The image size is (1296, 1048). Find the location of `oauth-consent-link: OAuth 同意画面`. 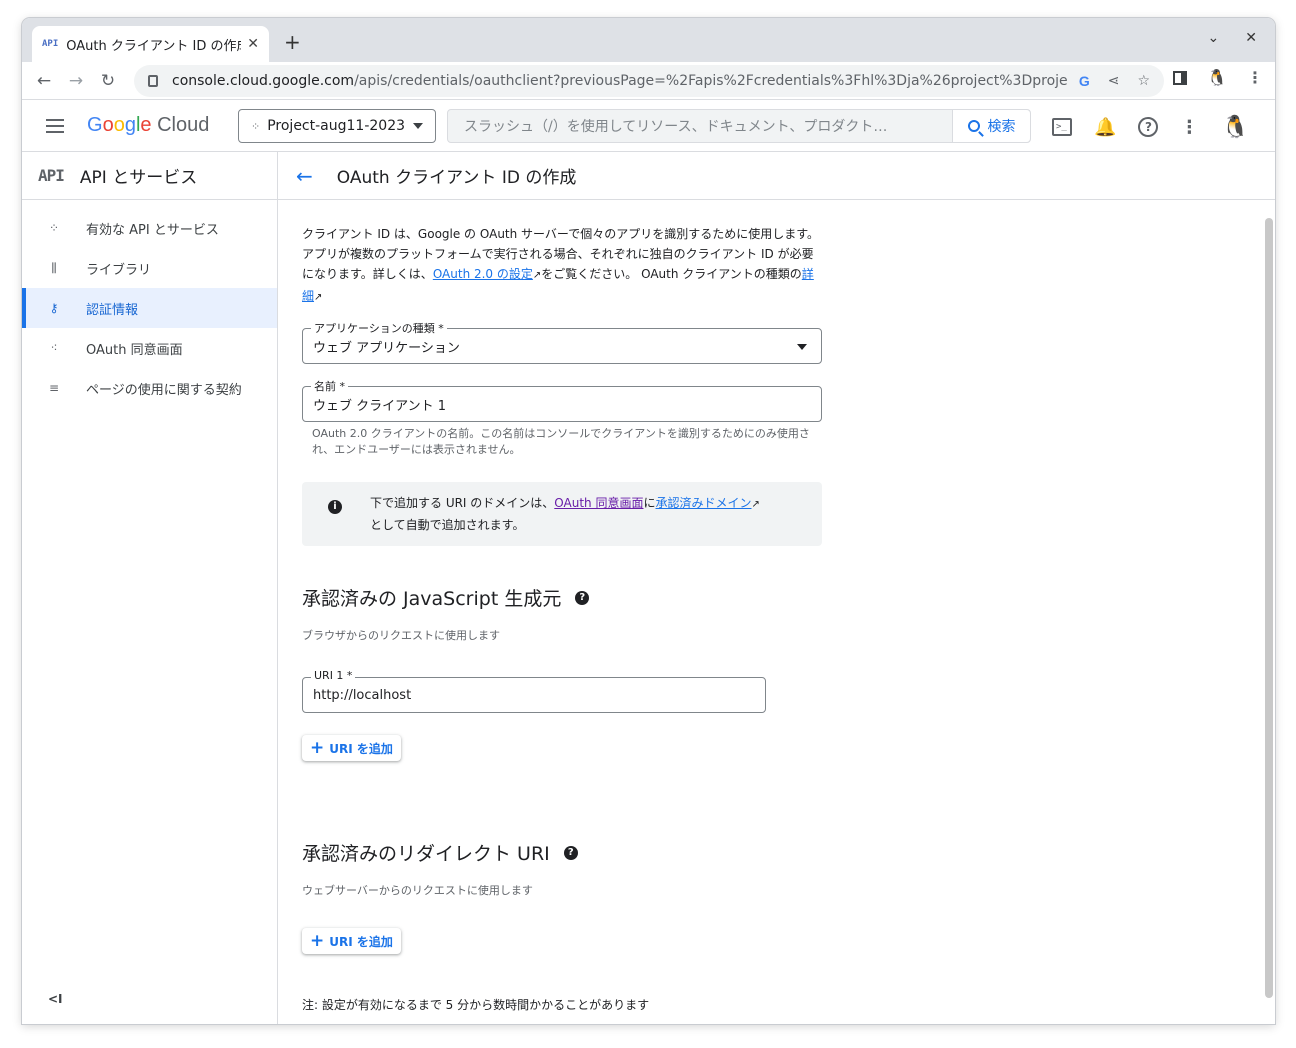

oauth-consent-link: OAuth 同意画面 is located at coordinates (598, 503).